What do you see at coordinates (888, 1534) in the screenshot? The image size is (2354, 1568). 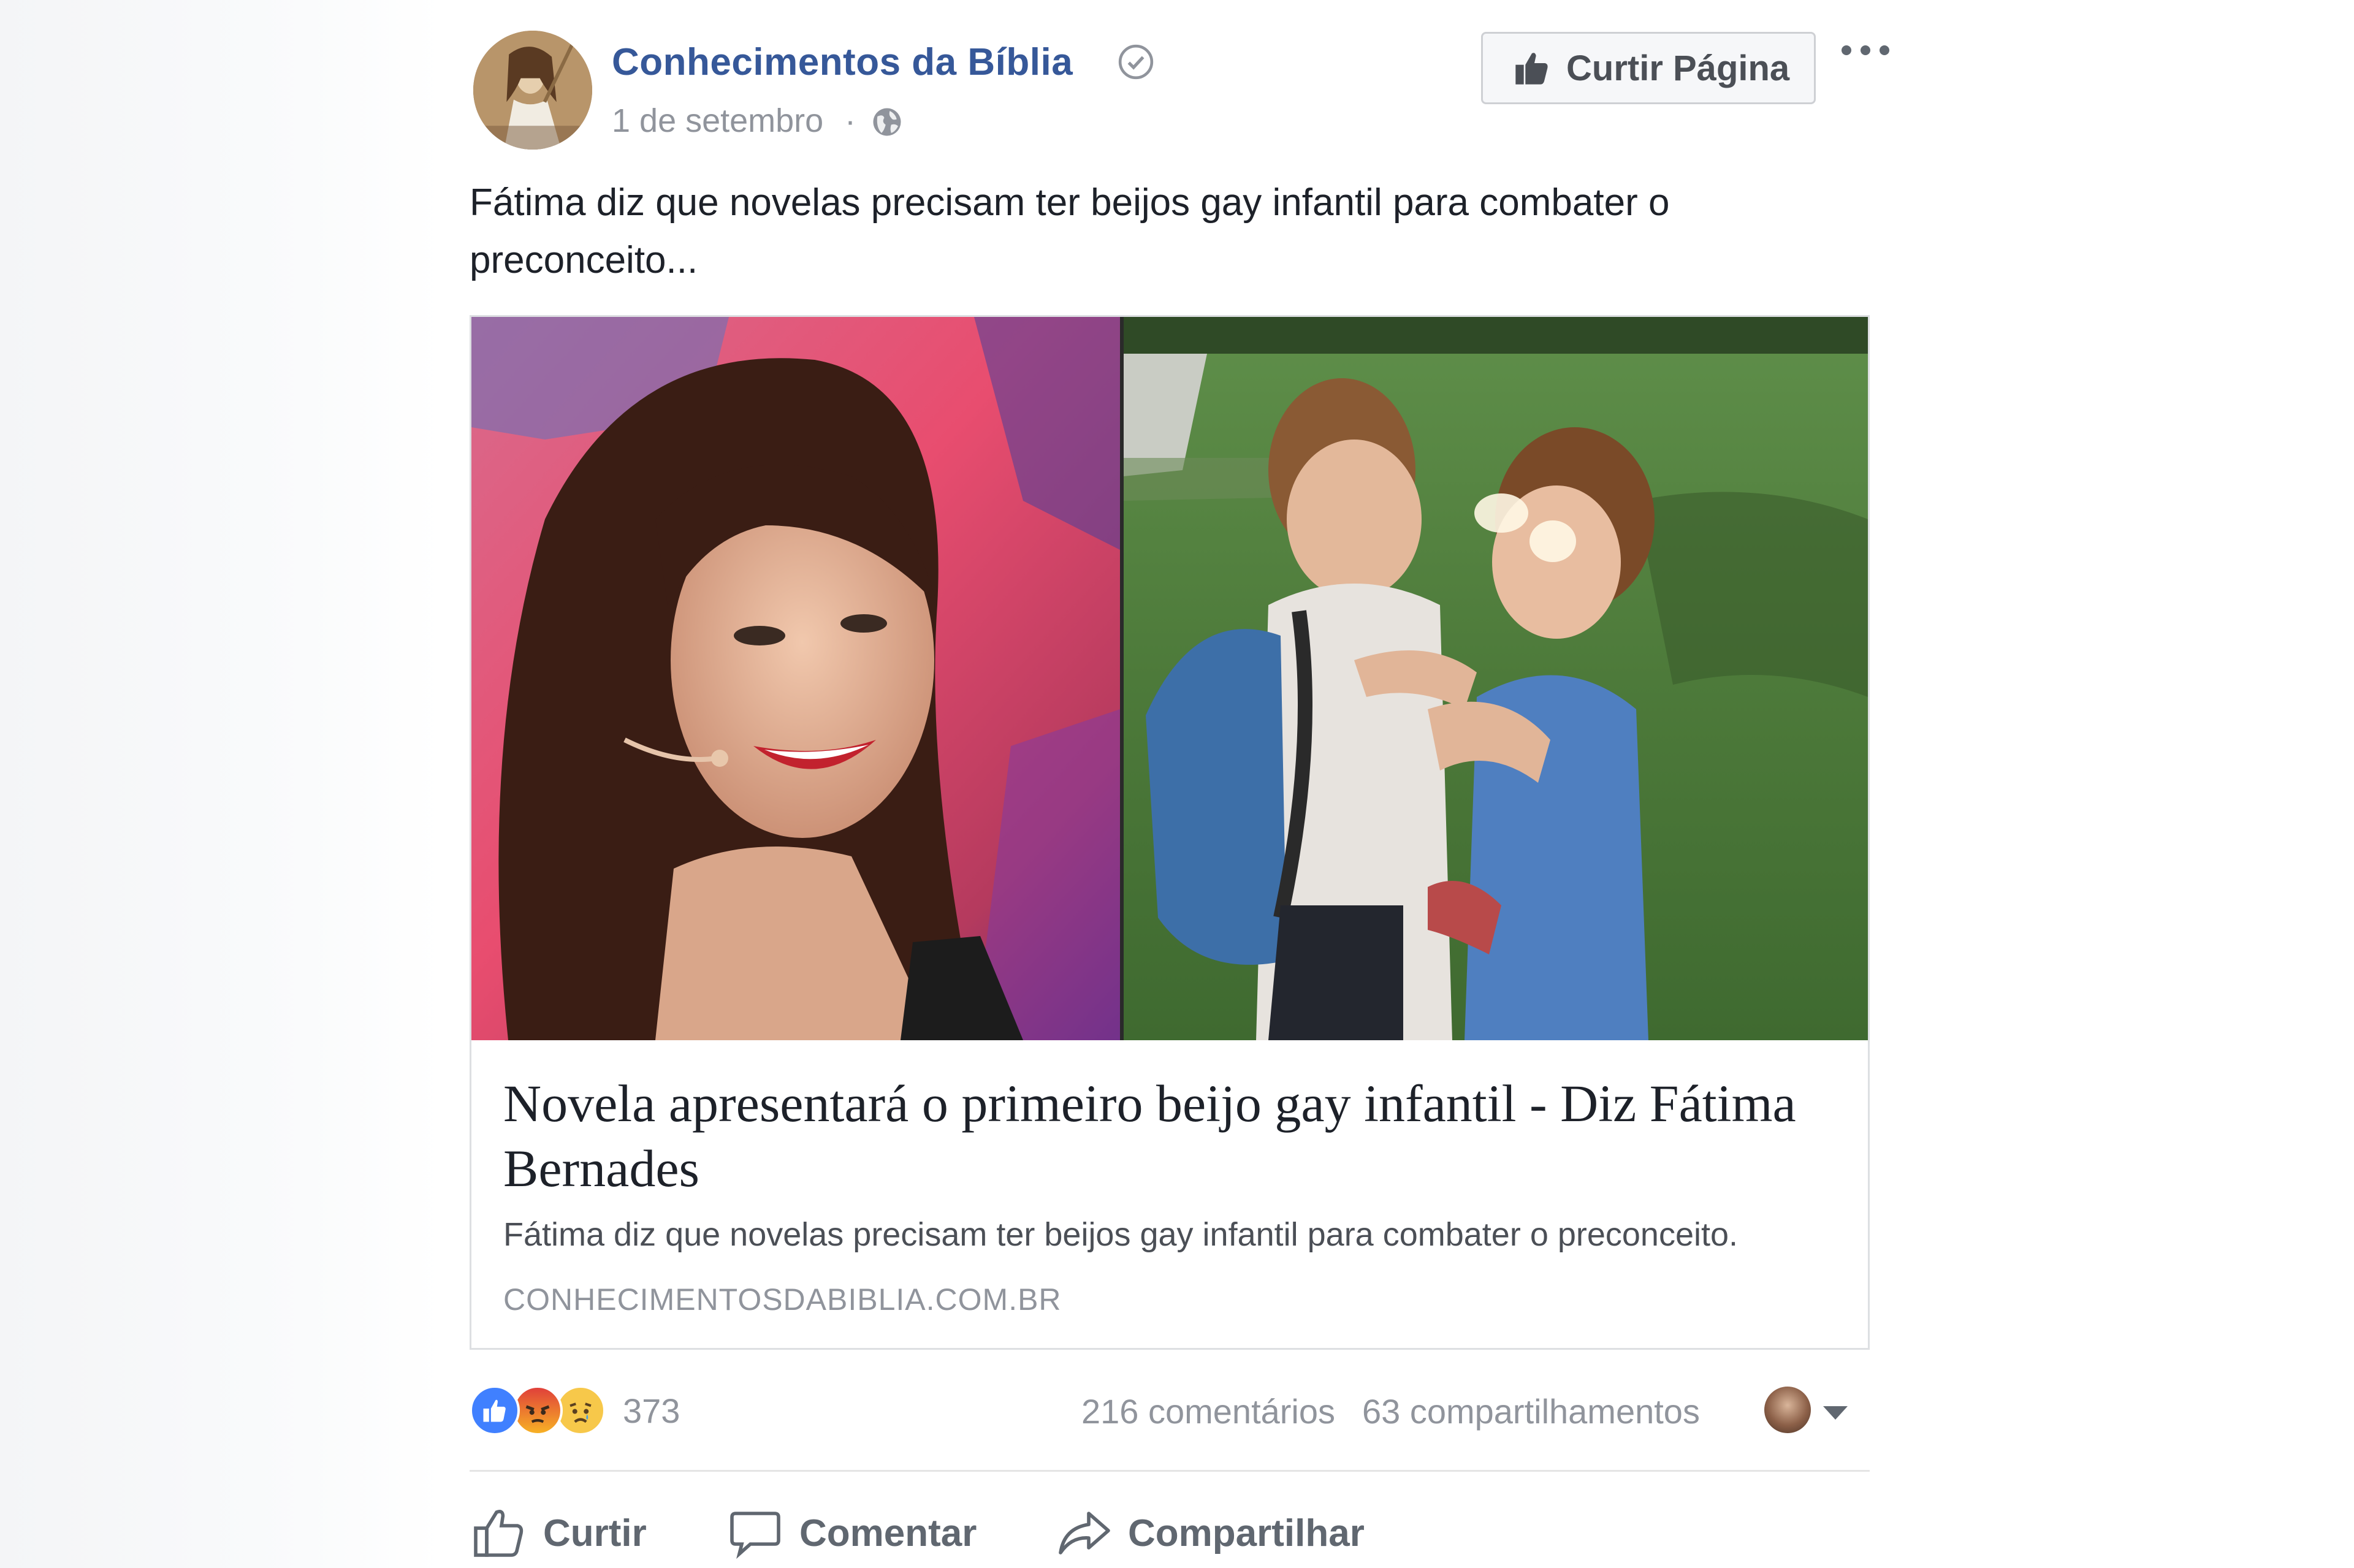 I see `comment-label: Comentar` at bounding box center [888, 1534].